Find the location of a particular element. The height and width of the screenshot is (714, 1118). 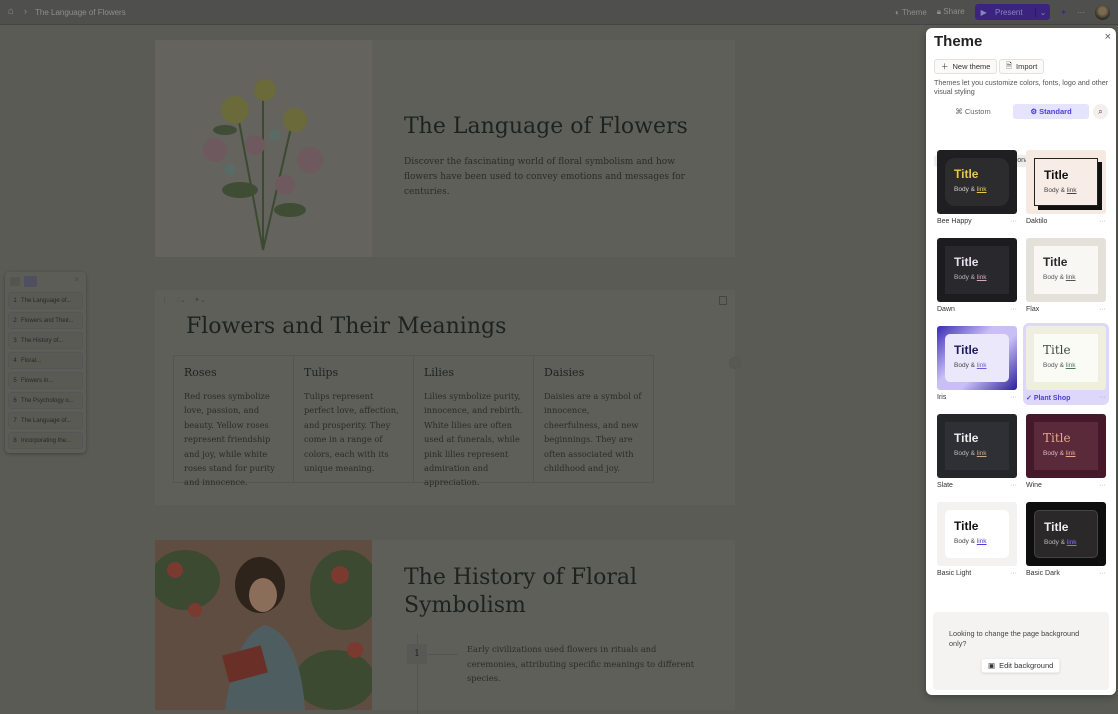

card-layout-icon is located at coordinates (723, 300).